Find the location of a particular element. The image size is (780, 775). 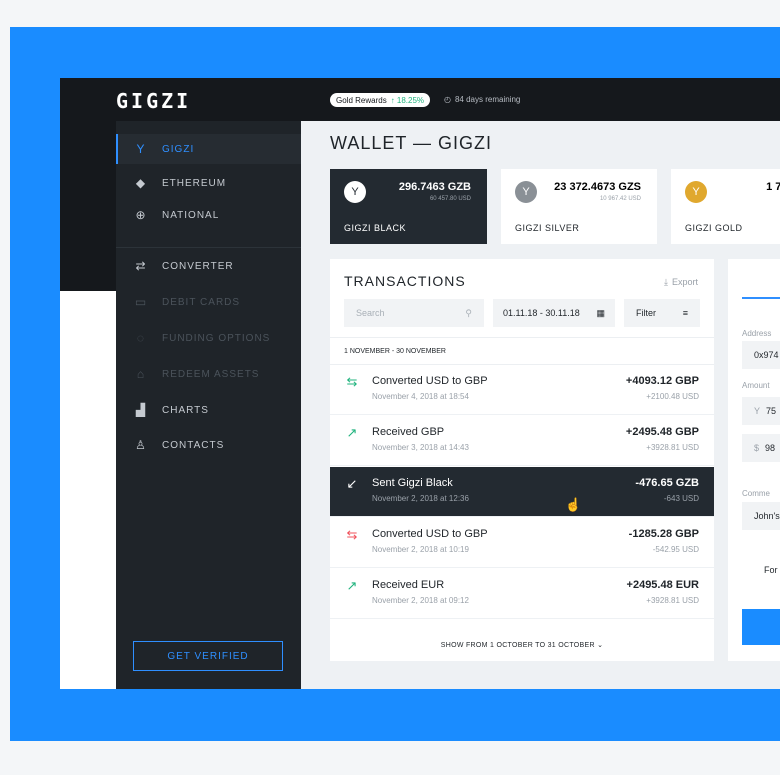

sidebar-item-contacts: ♙ CONTACTS is located at coordinates (208, 445).